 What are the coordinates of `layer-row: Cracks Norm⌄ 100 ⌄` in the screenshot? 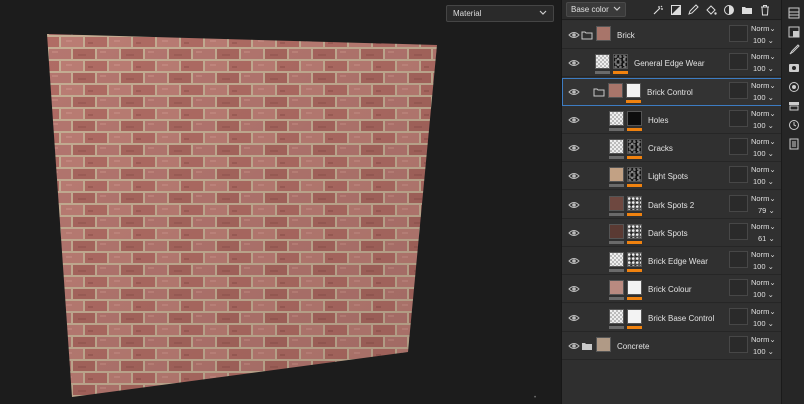 It's located at (672, 148).